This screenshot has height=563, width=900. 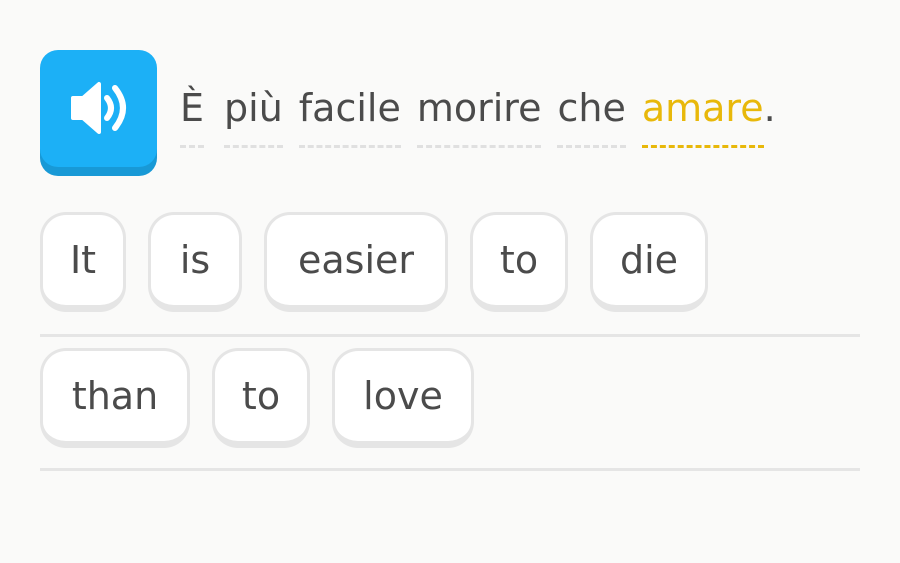 I want to click on word-bank-row: than to love, so click(x=268, y=398).